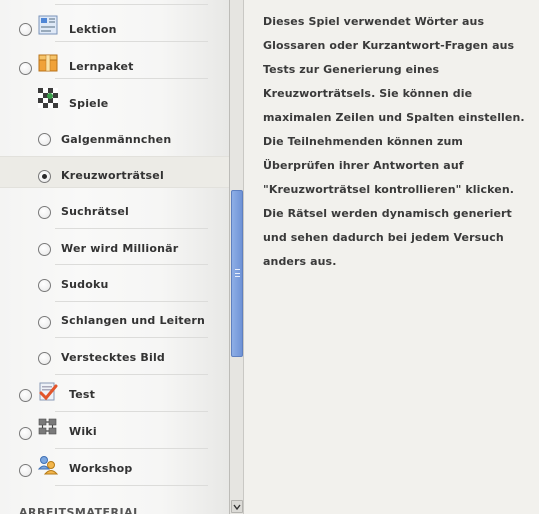 The image size is (539, 514). I want to click on test-checkmark-icon, so click(48, 392).